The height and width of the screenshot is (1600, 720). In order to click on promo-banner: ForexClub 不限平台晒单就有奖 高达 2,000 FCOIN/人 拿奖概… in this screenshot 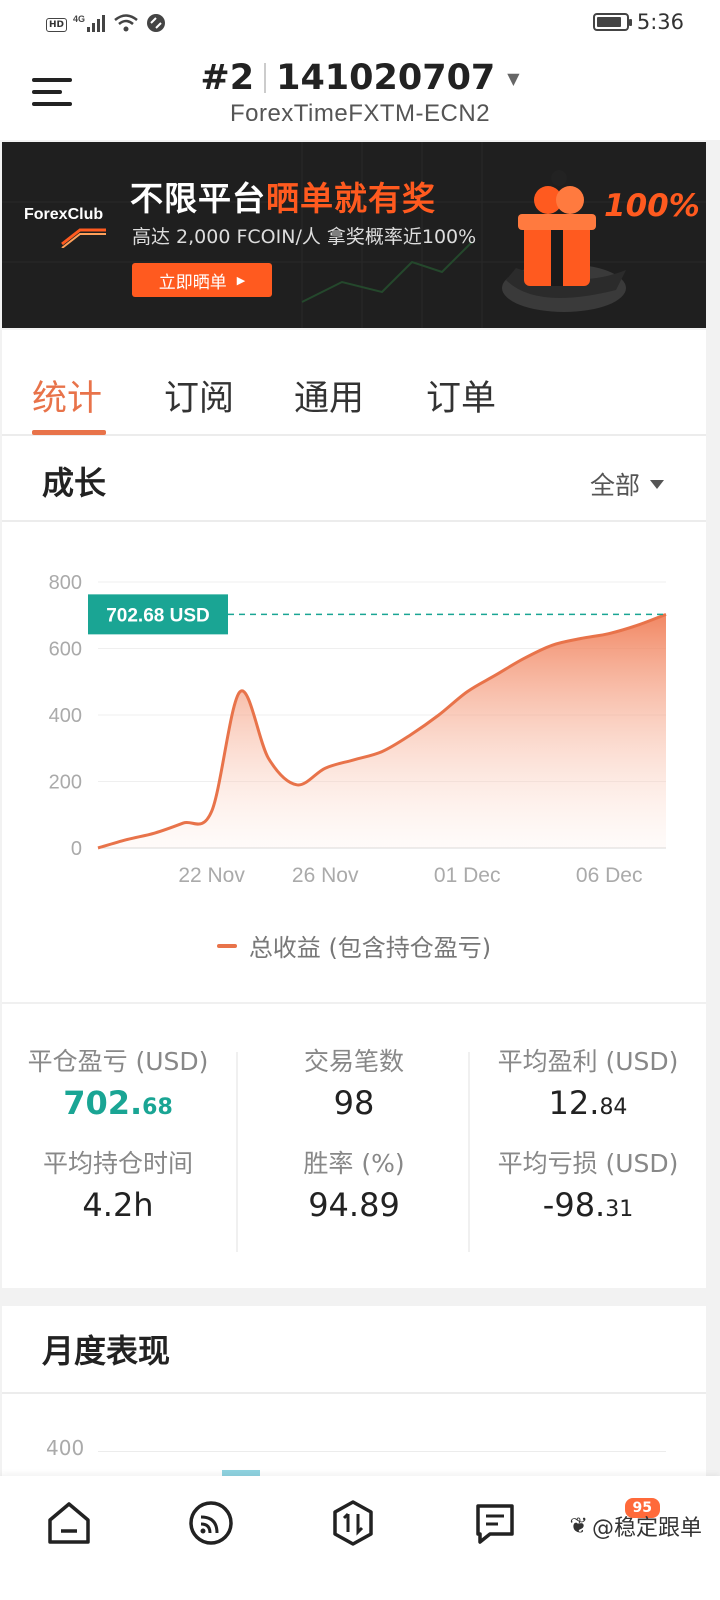, I will do `click(354, 235)`.